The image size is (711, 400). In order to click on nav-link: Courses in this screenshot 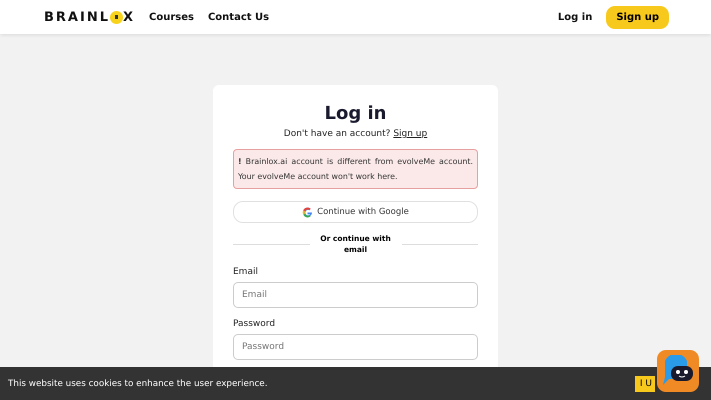, I will do `click(171, 17)`.